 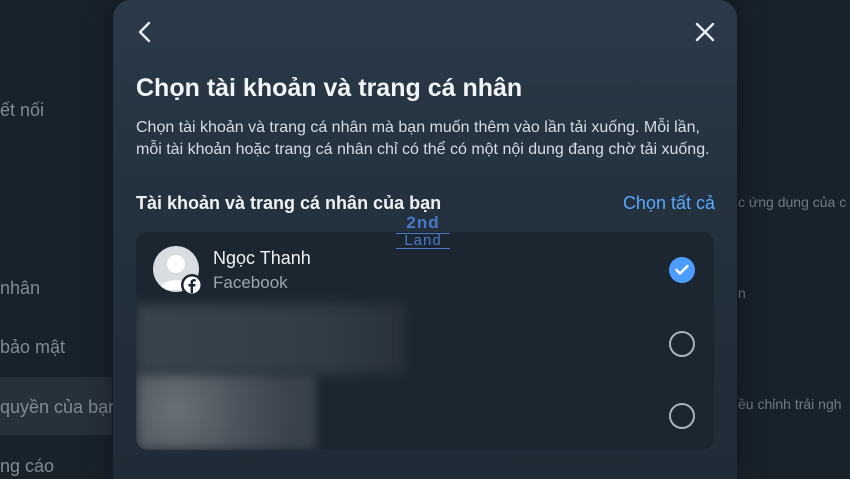 I want to click on close-icon, so click(x=705, y=32).